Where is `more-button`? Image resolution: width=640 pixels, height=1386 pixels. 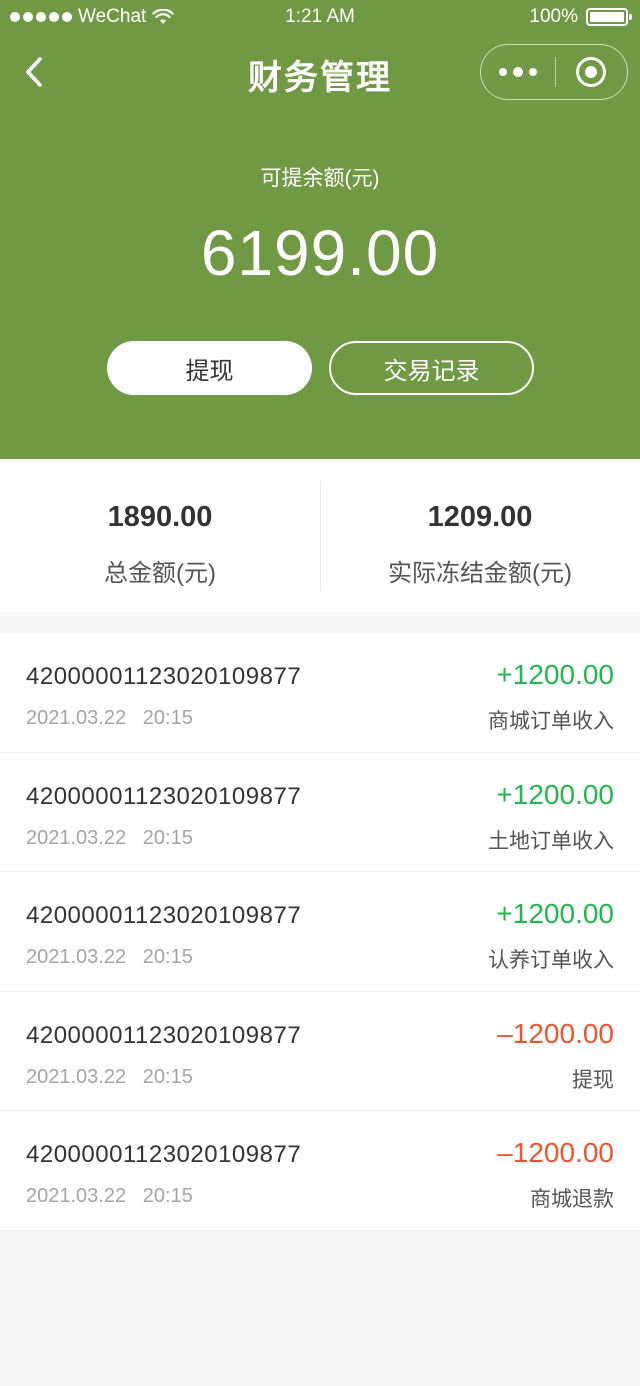
more-button is located at coordinates (518, 72).